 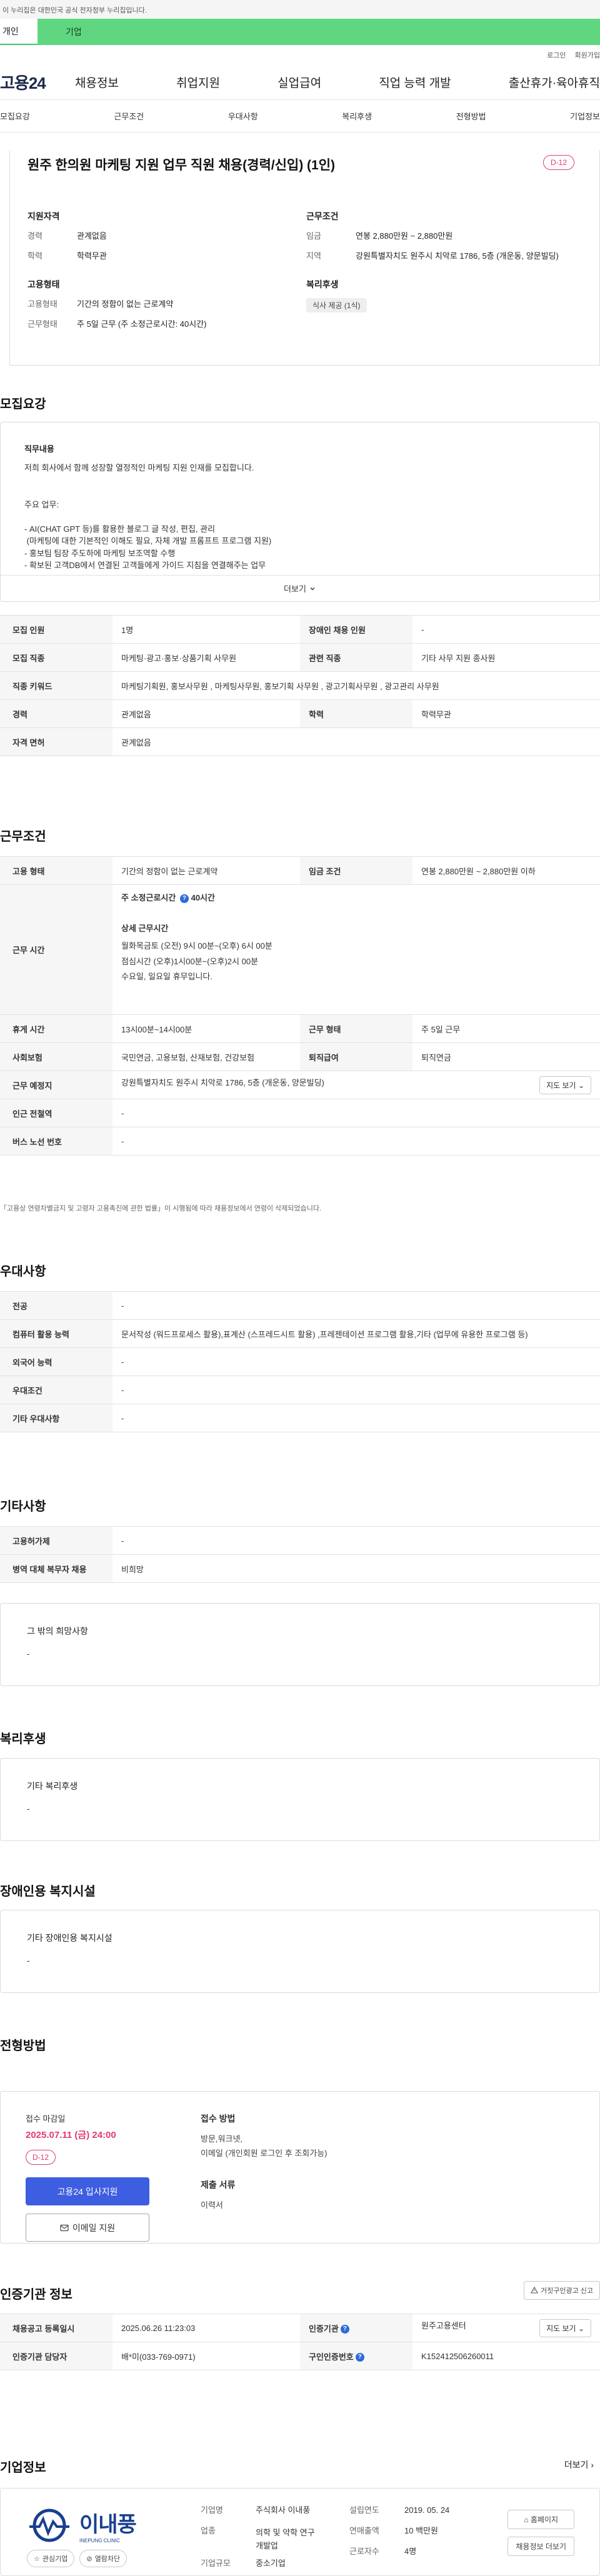 I want to click on preference-condition-label: 우대조건, so click(x=56, y=1389).